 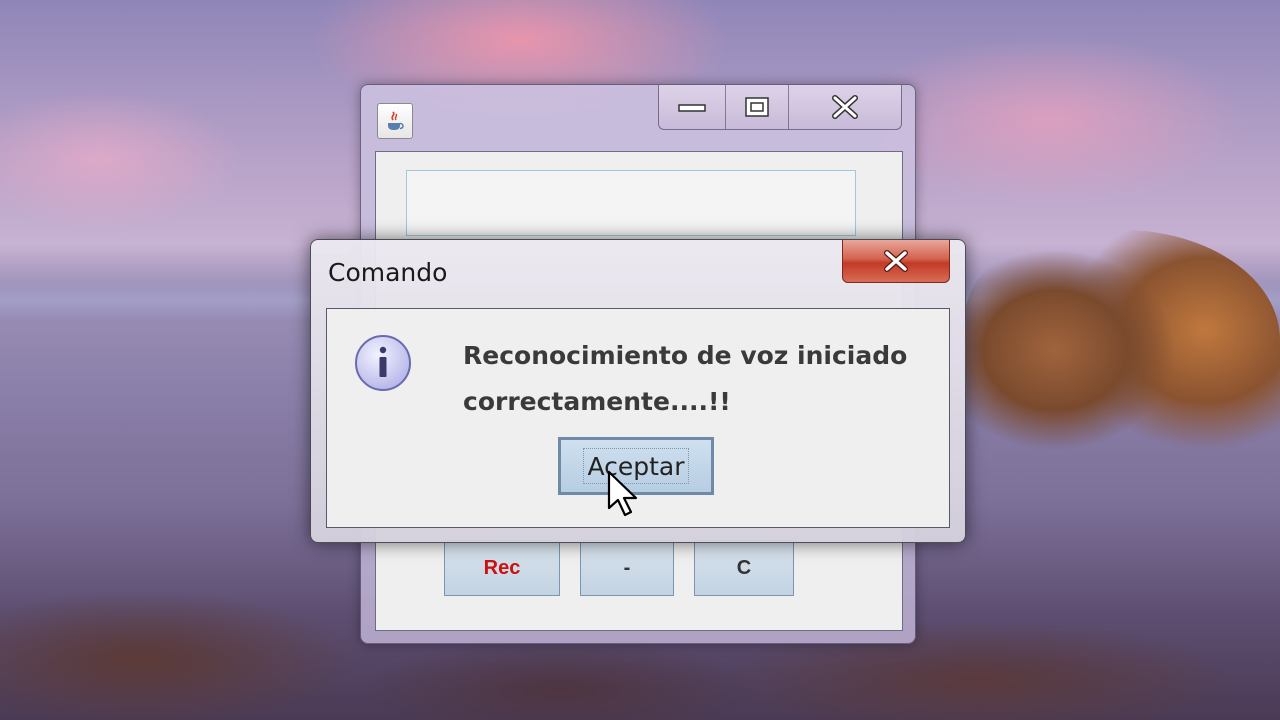 What do you see at coordinates (631, 203) in the screenshot?
I see `display-text-field` at bounding box center [631, 203].